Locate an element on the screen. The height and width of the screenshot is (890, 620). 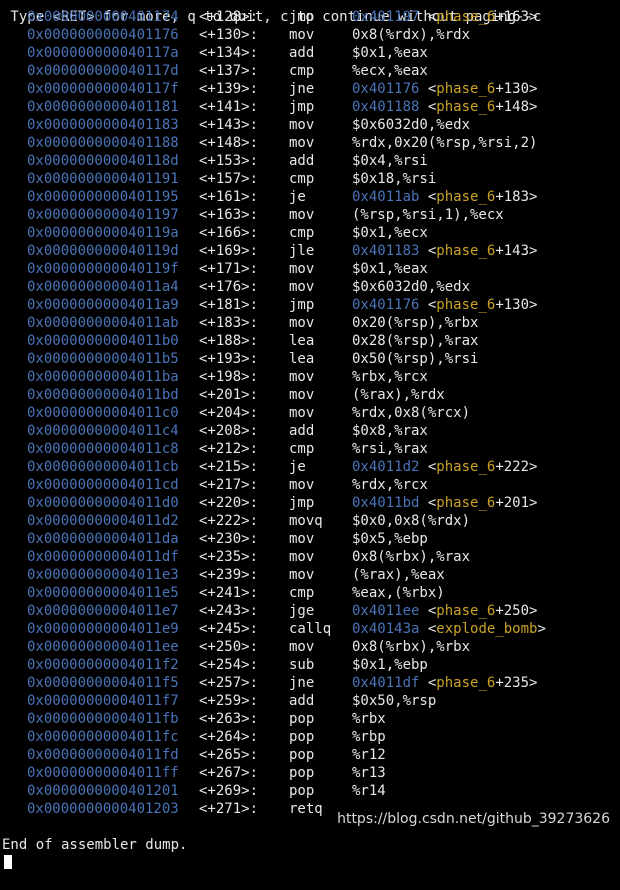
operands: %rdx,%rcx is located at coordinates (390, 485).